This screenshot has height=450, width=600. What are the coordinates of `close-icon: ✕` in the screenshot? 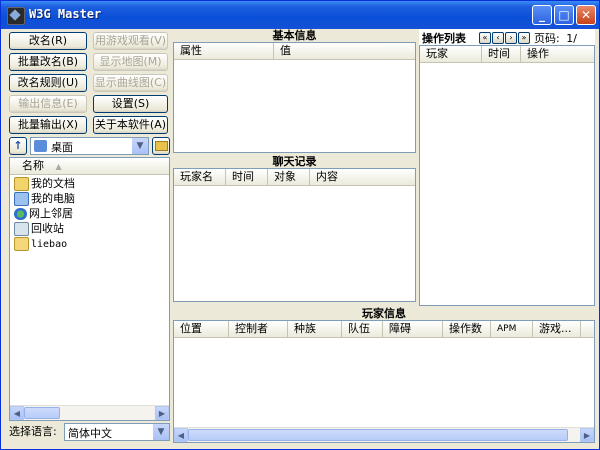 It's located at (586, 15).